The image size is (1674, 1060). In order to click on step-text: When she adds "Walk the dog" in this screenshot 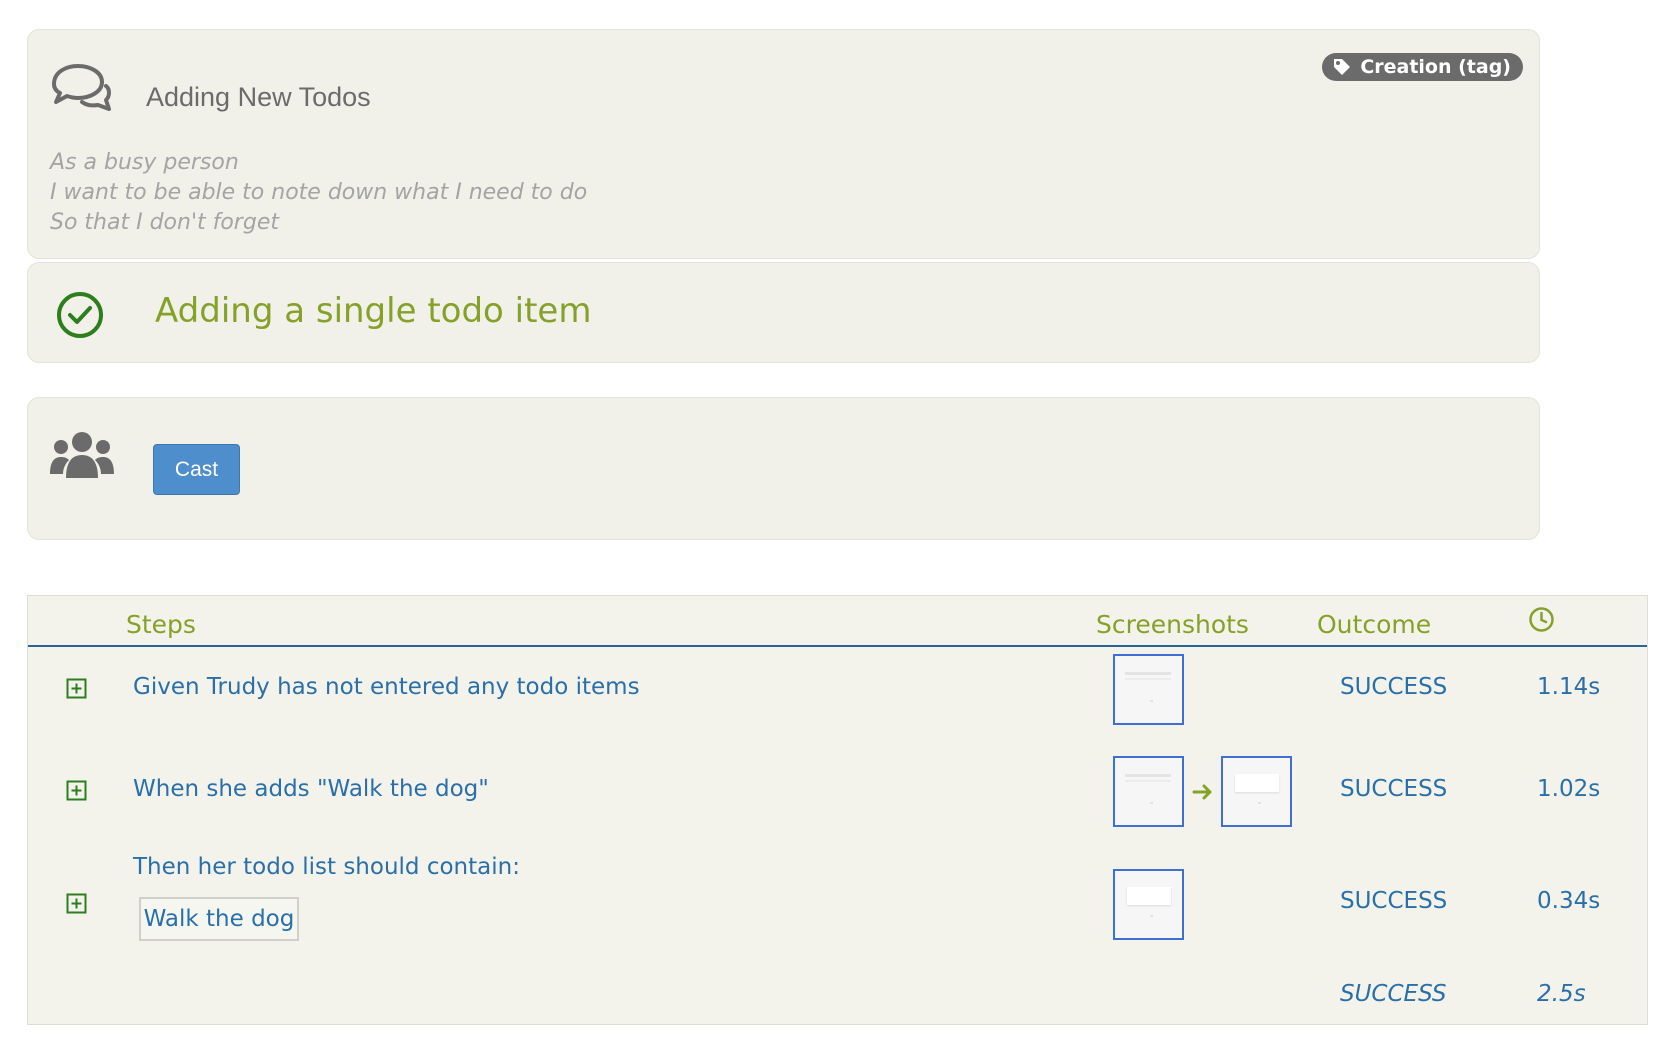, I will do `click(311, 789)`.